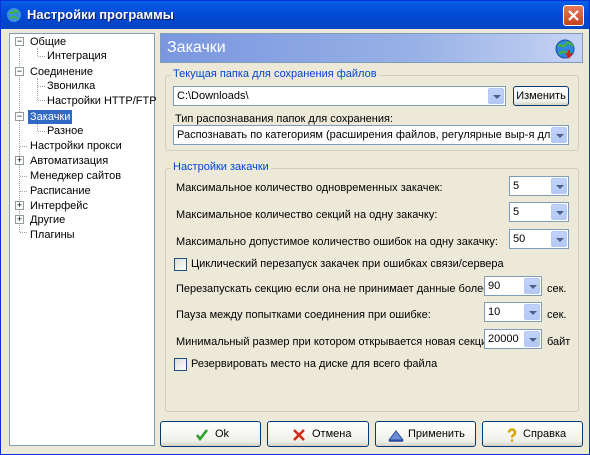 The height and width of the screenshot is (455, 590). Describe the element at coordinates (512, 436) in the screenshot. I see `help-icon` at that location.